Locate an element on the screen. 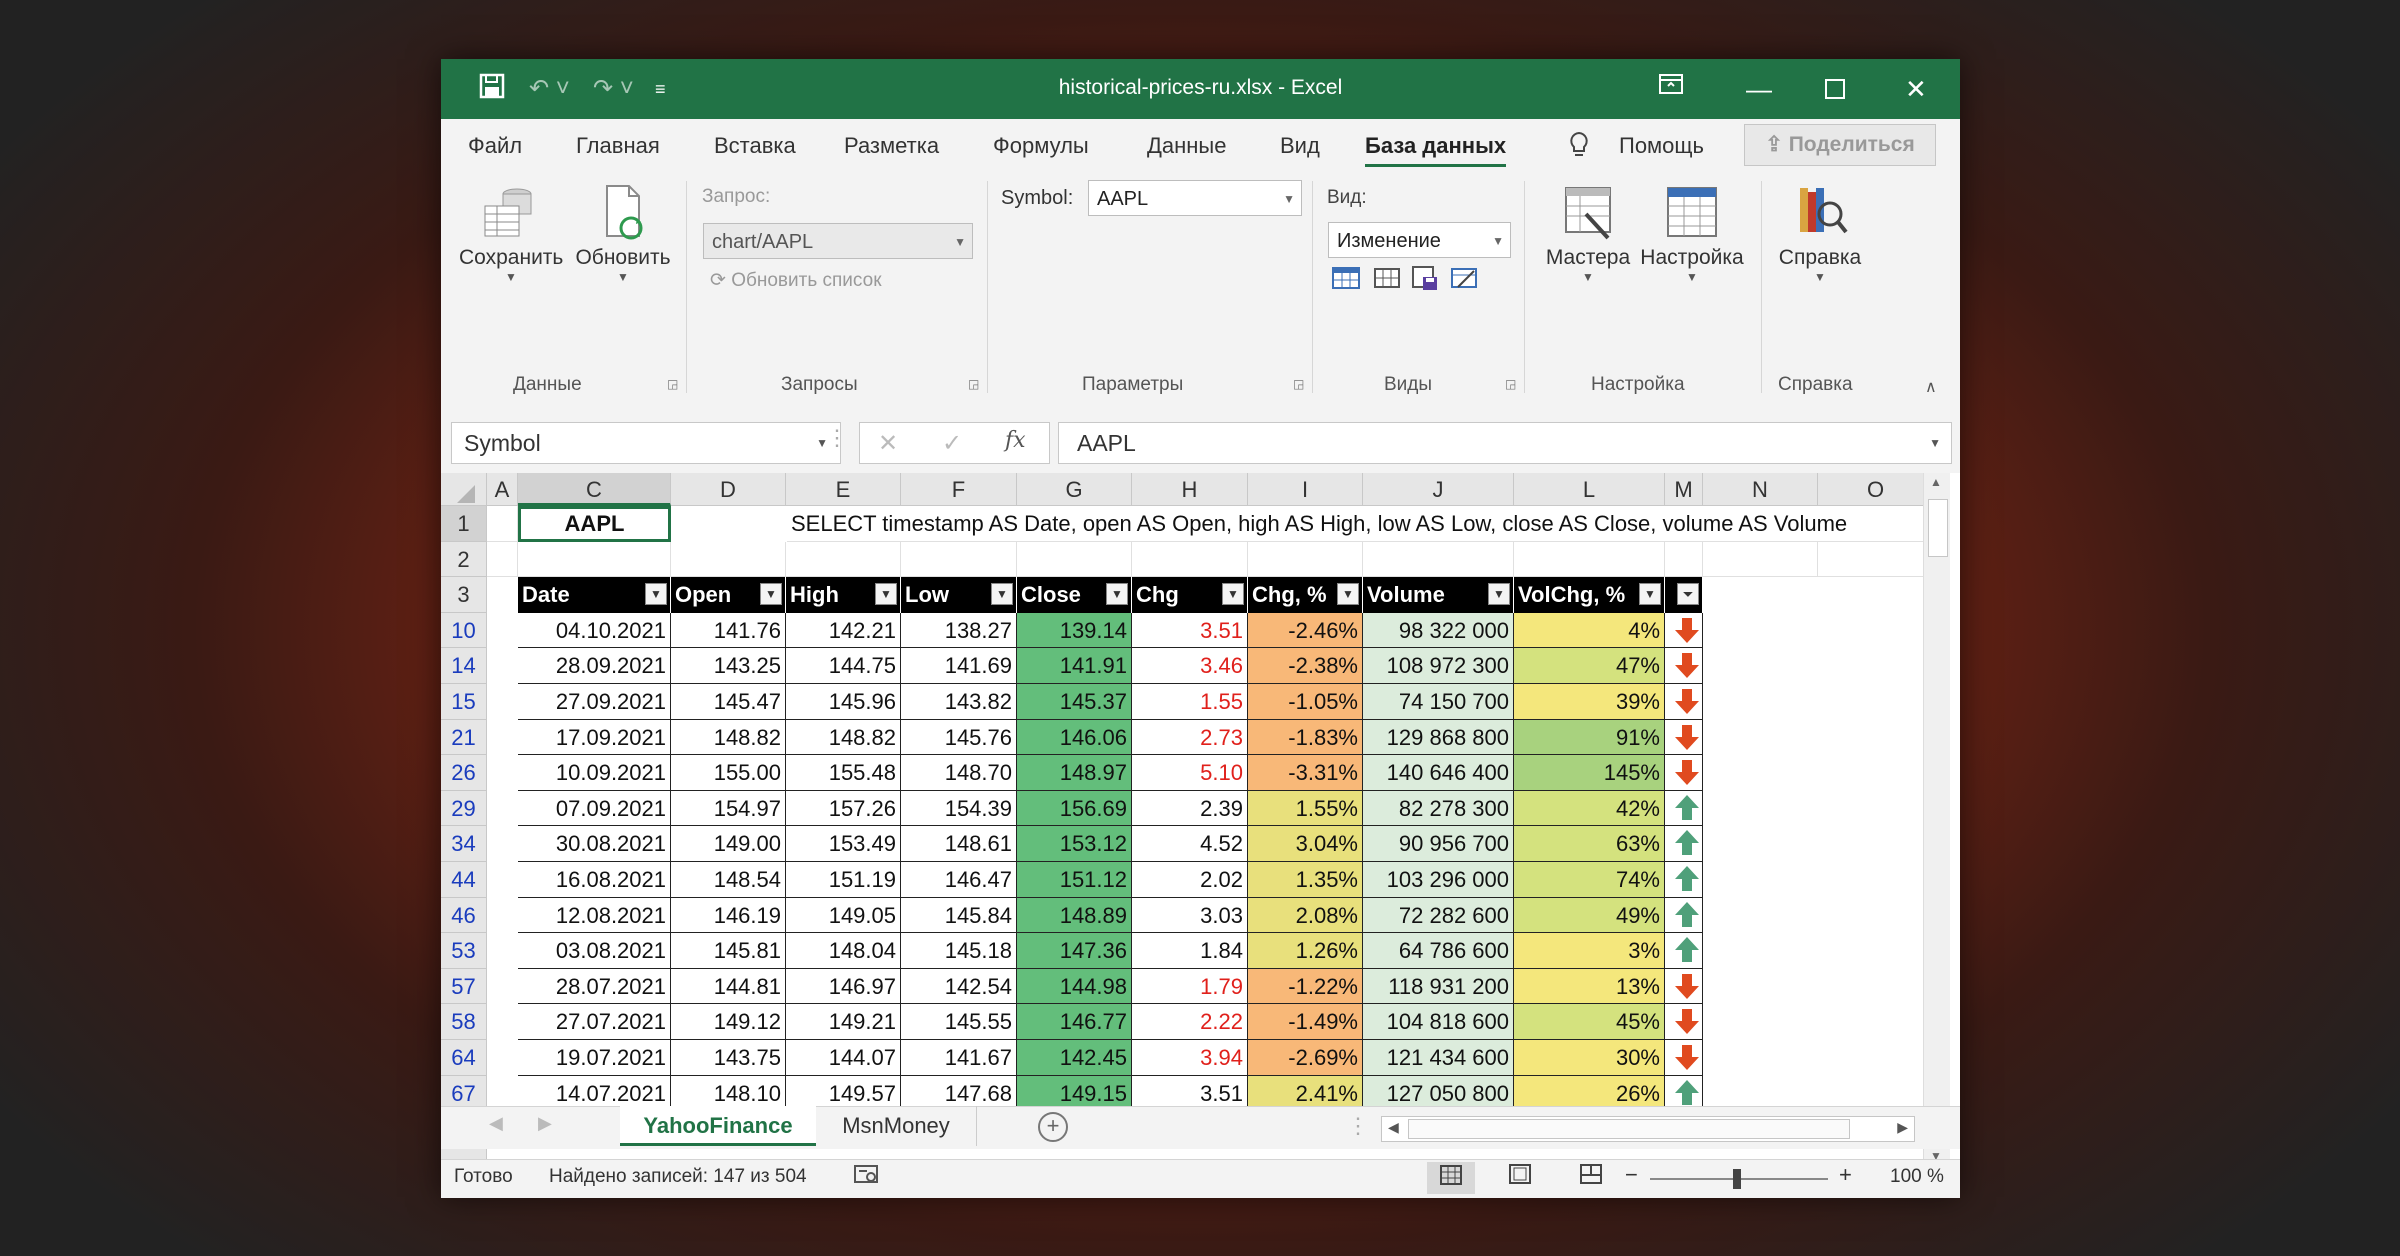 Image resolution: width=2400 pixels, height=1256 pixels. zoom-in-icon: + is located at coordinates (1845, 1175).